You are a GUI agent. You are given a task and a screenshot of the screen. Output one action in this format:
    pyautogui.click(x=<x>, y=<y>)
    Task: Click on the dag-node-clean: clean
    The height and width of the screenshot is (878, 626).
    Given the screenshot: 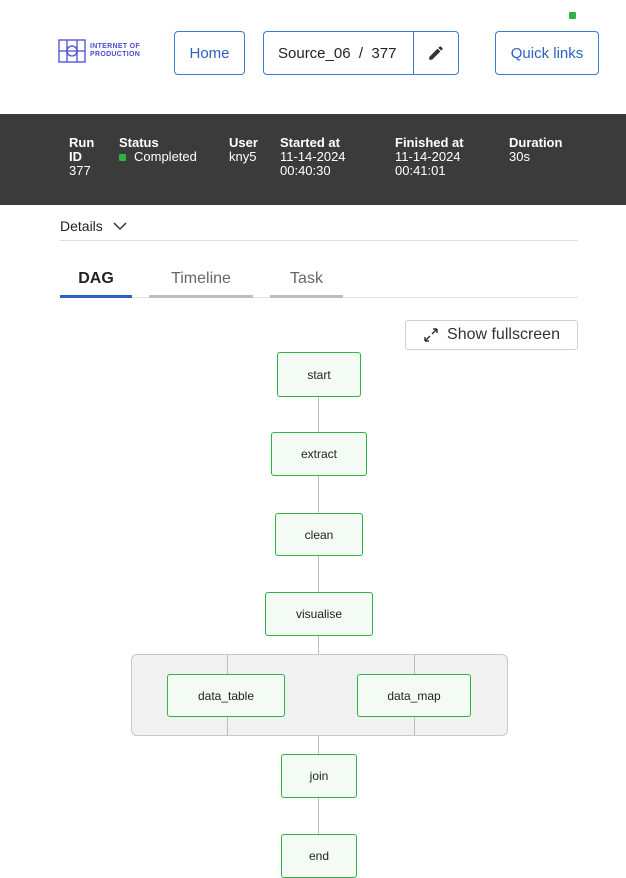 What is the action you would take?
    pyautogui.click(x=319, y=534)
    